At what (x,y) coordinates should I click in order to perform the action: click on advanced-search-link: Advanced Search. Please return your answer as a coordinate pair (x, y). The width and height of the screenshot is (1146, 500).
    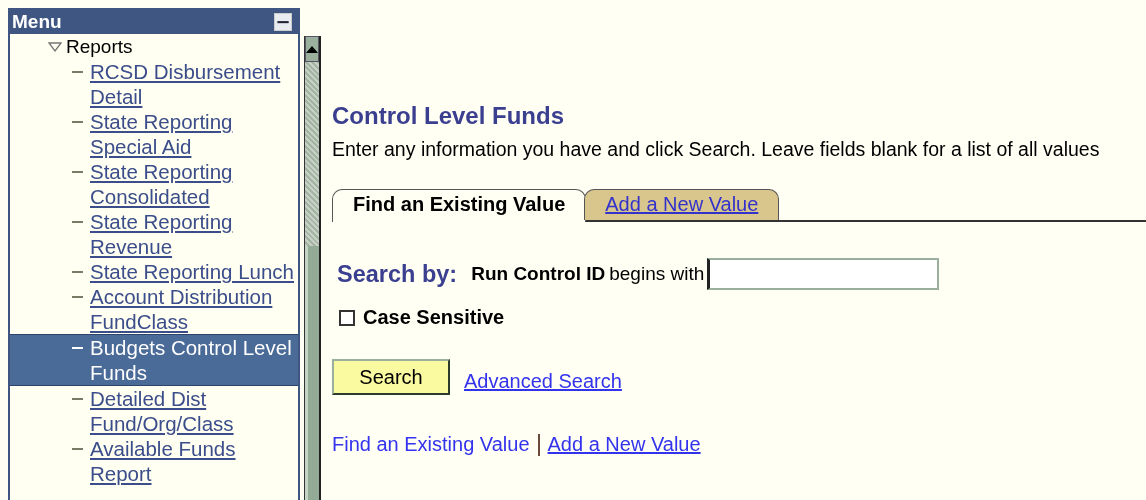
    Looking at the image, I should click on (543, 381).